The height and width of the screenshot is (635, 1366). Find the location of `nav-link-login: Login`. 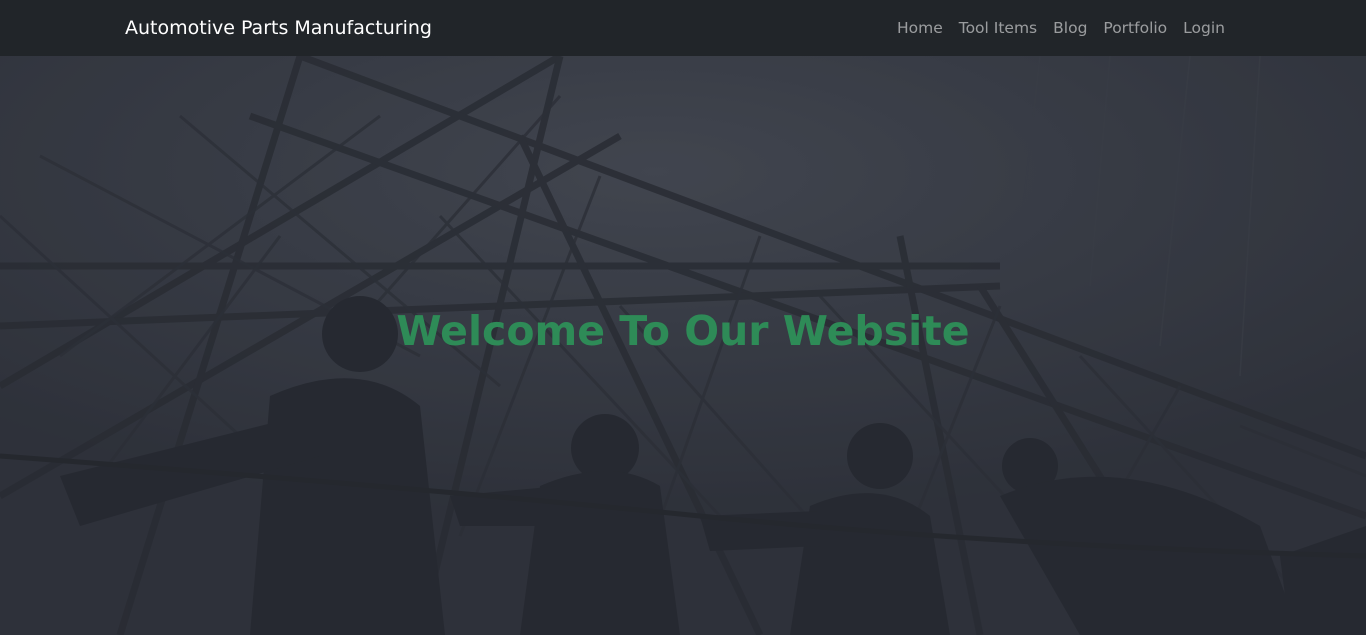

nav-link-login: Login is located at coordinates (1204, 28).